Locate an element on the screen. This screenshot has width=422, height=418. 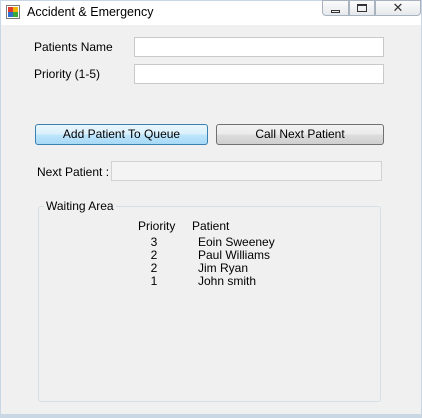
close-icon: ✕ is located at coordinates (398, 7).